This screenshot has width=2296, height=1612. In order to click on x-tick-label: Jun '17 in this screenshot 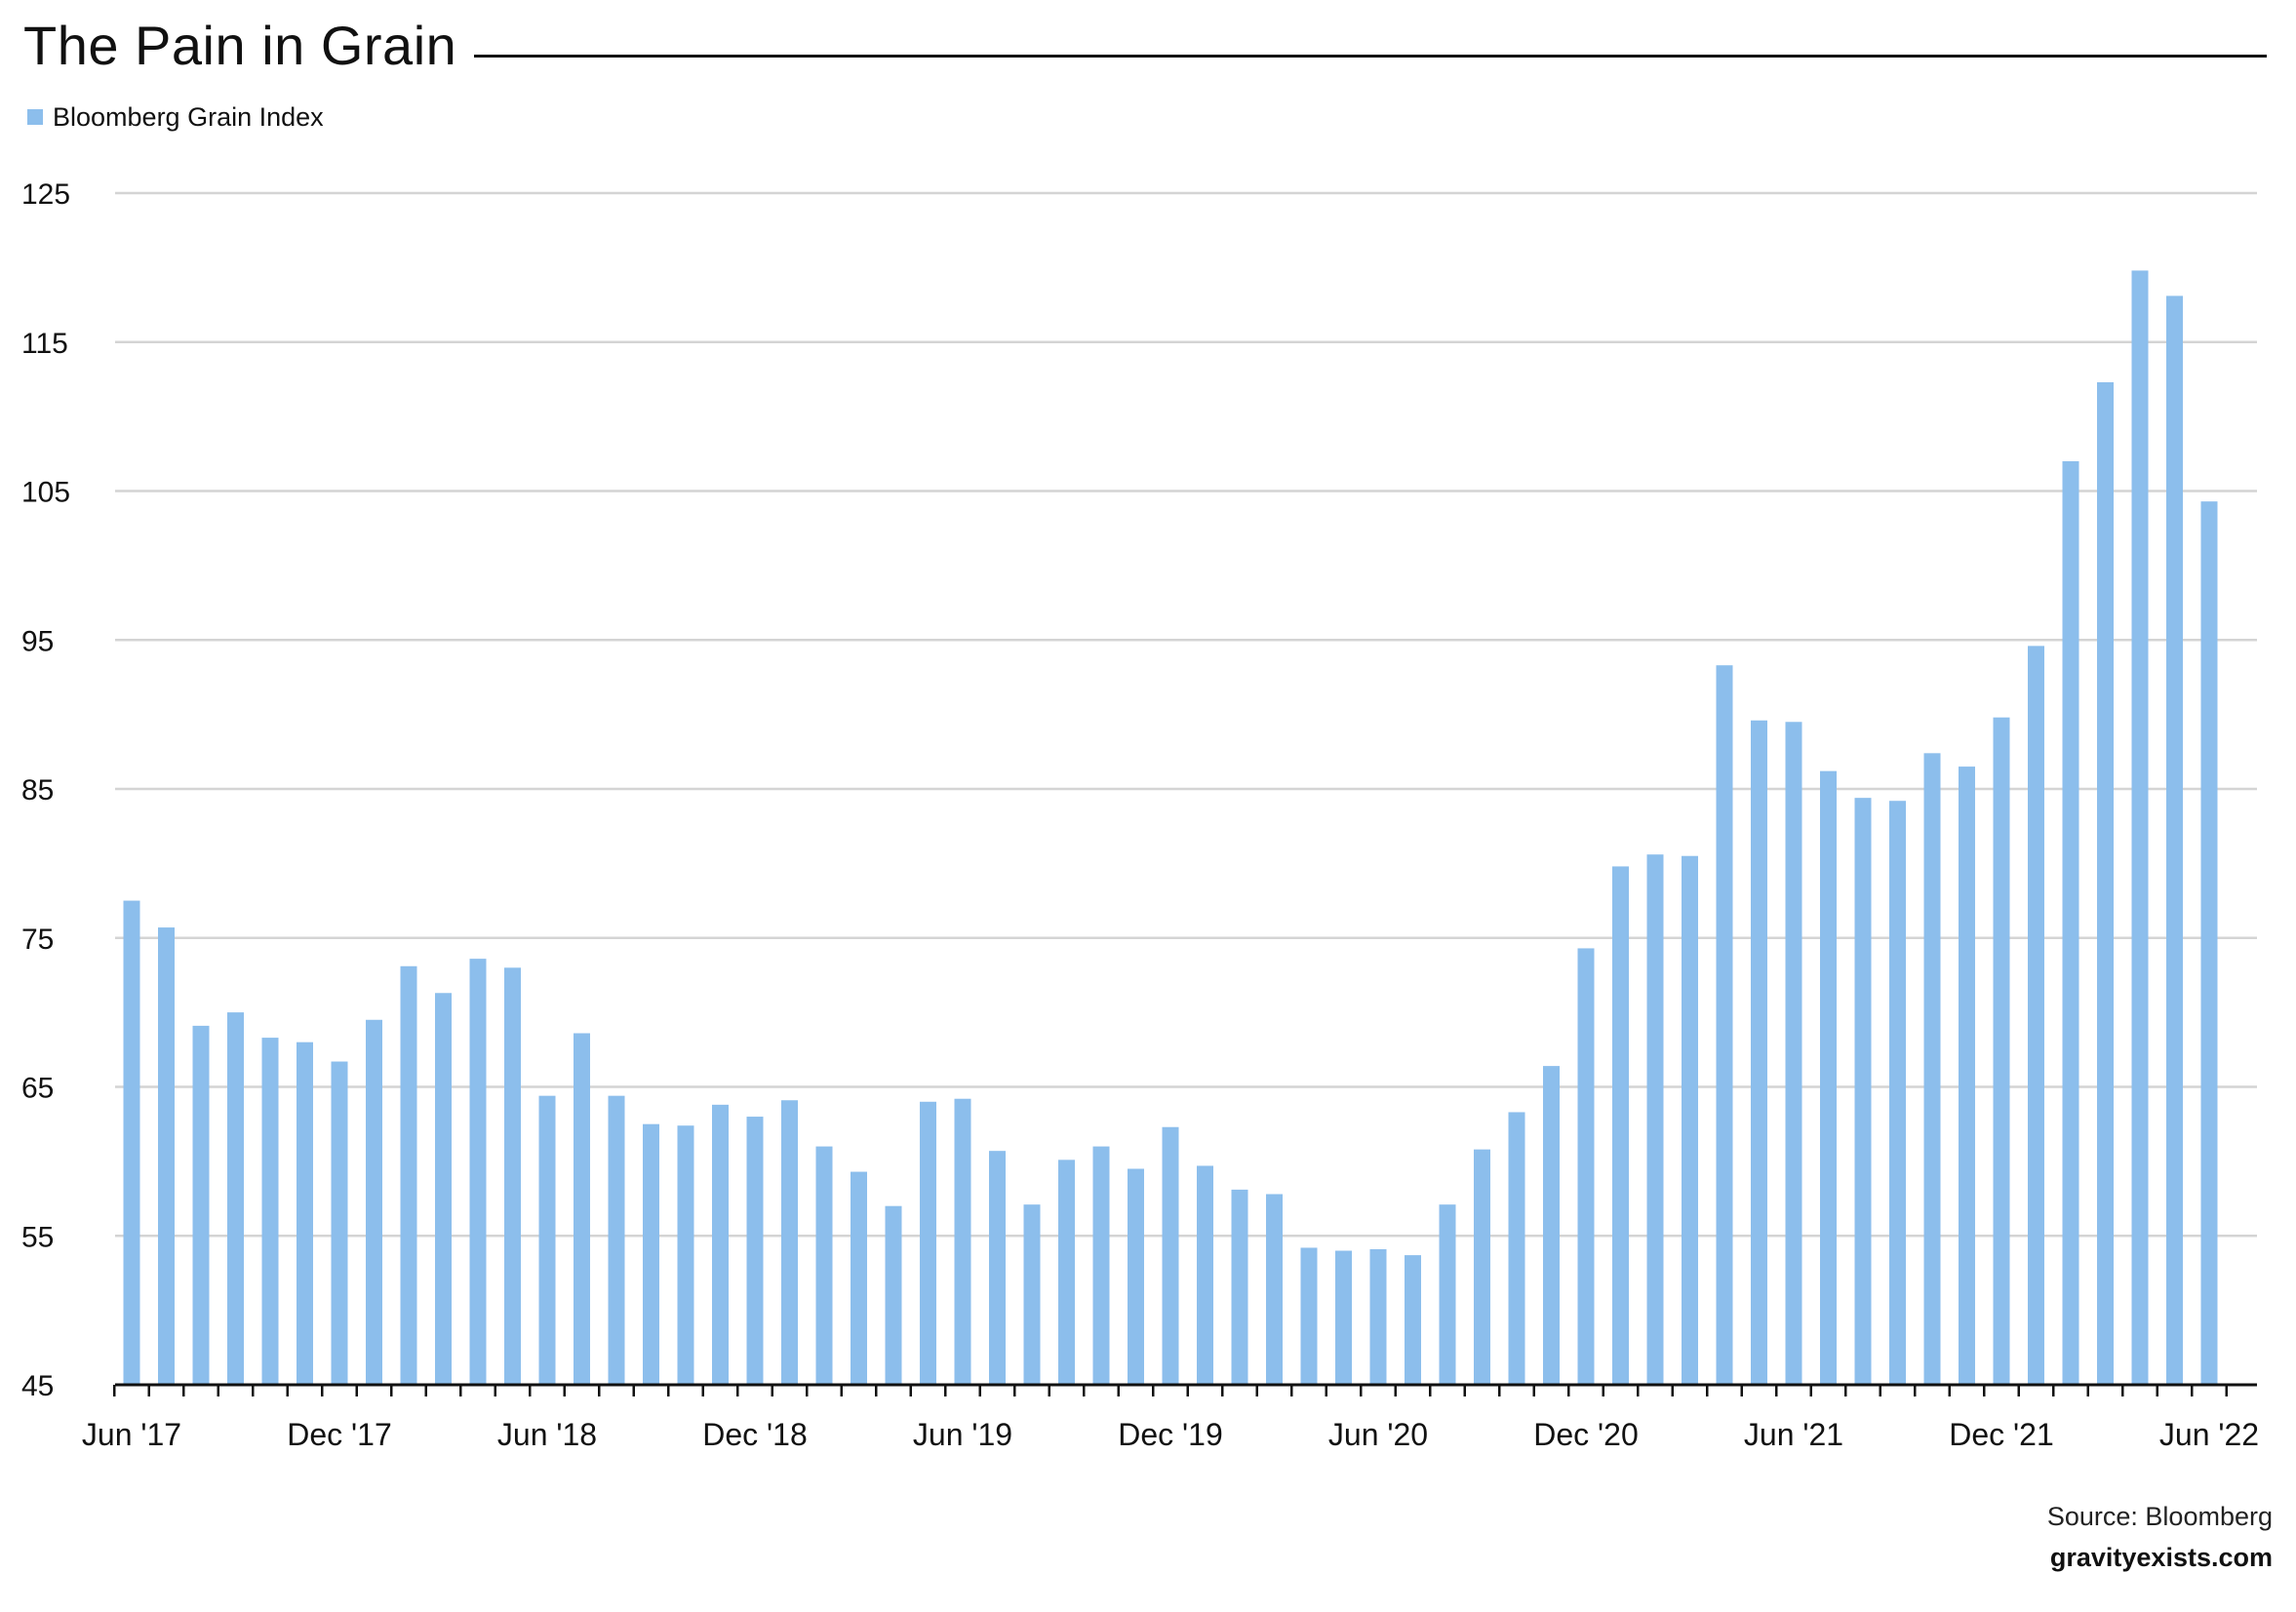, I will do `click(131, 1435)`.